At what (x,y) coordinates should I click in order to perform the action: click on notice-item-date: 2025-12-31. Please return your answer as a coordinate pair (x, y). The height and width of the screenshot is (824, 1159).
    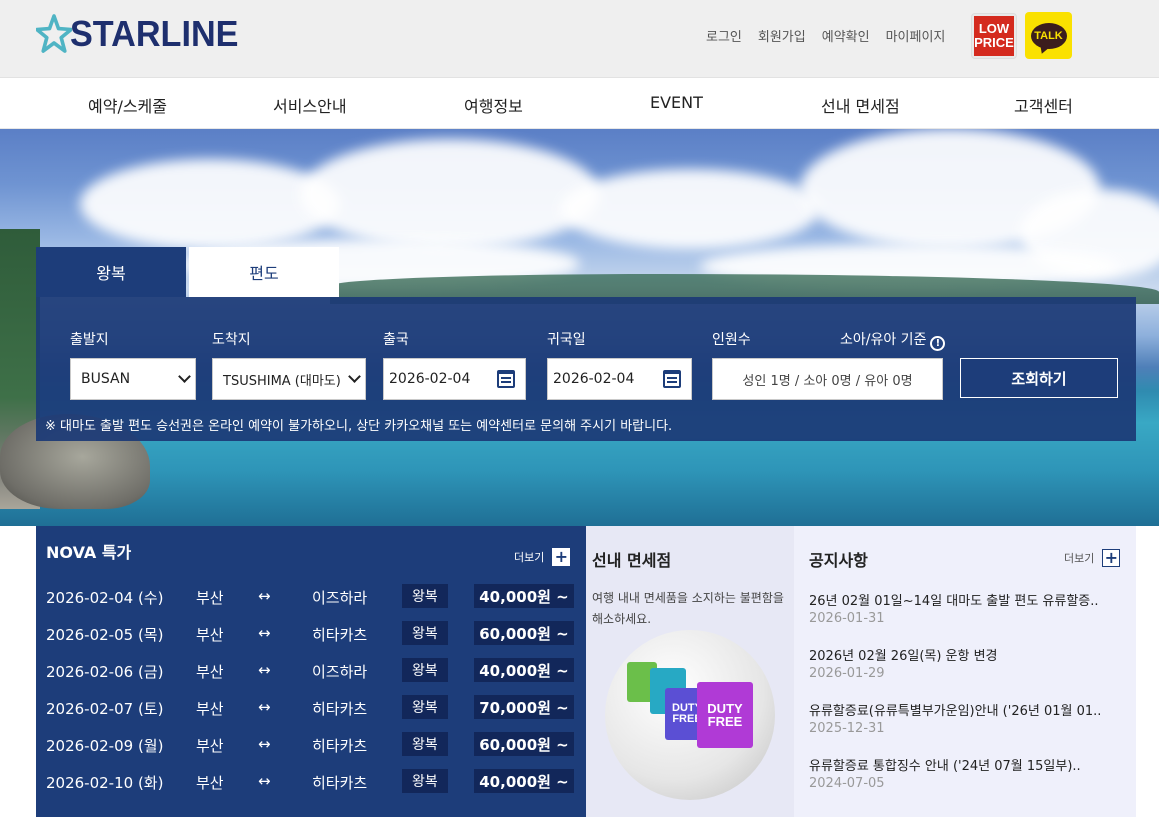
    Looking at the image, I should click on (847, 728).